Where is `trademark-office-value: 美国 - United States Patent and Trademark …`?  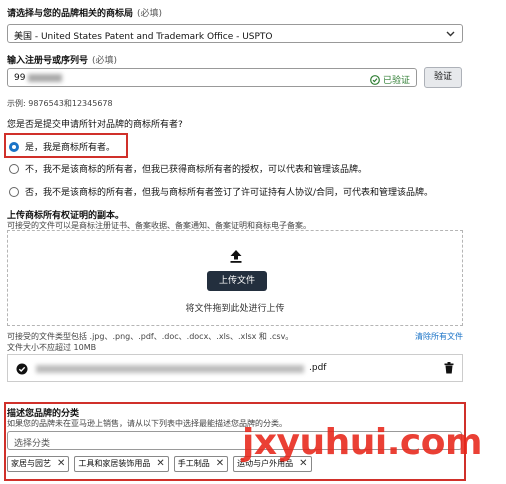 trademark-office-value: 美国 - United States Patent and Trademark … is located at coordinates (143, 37).